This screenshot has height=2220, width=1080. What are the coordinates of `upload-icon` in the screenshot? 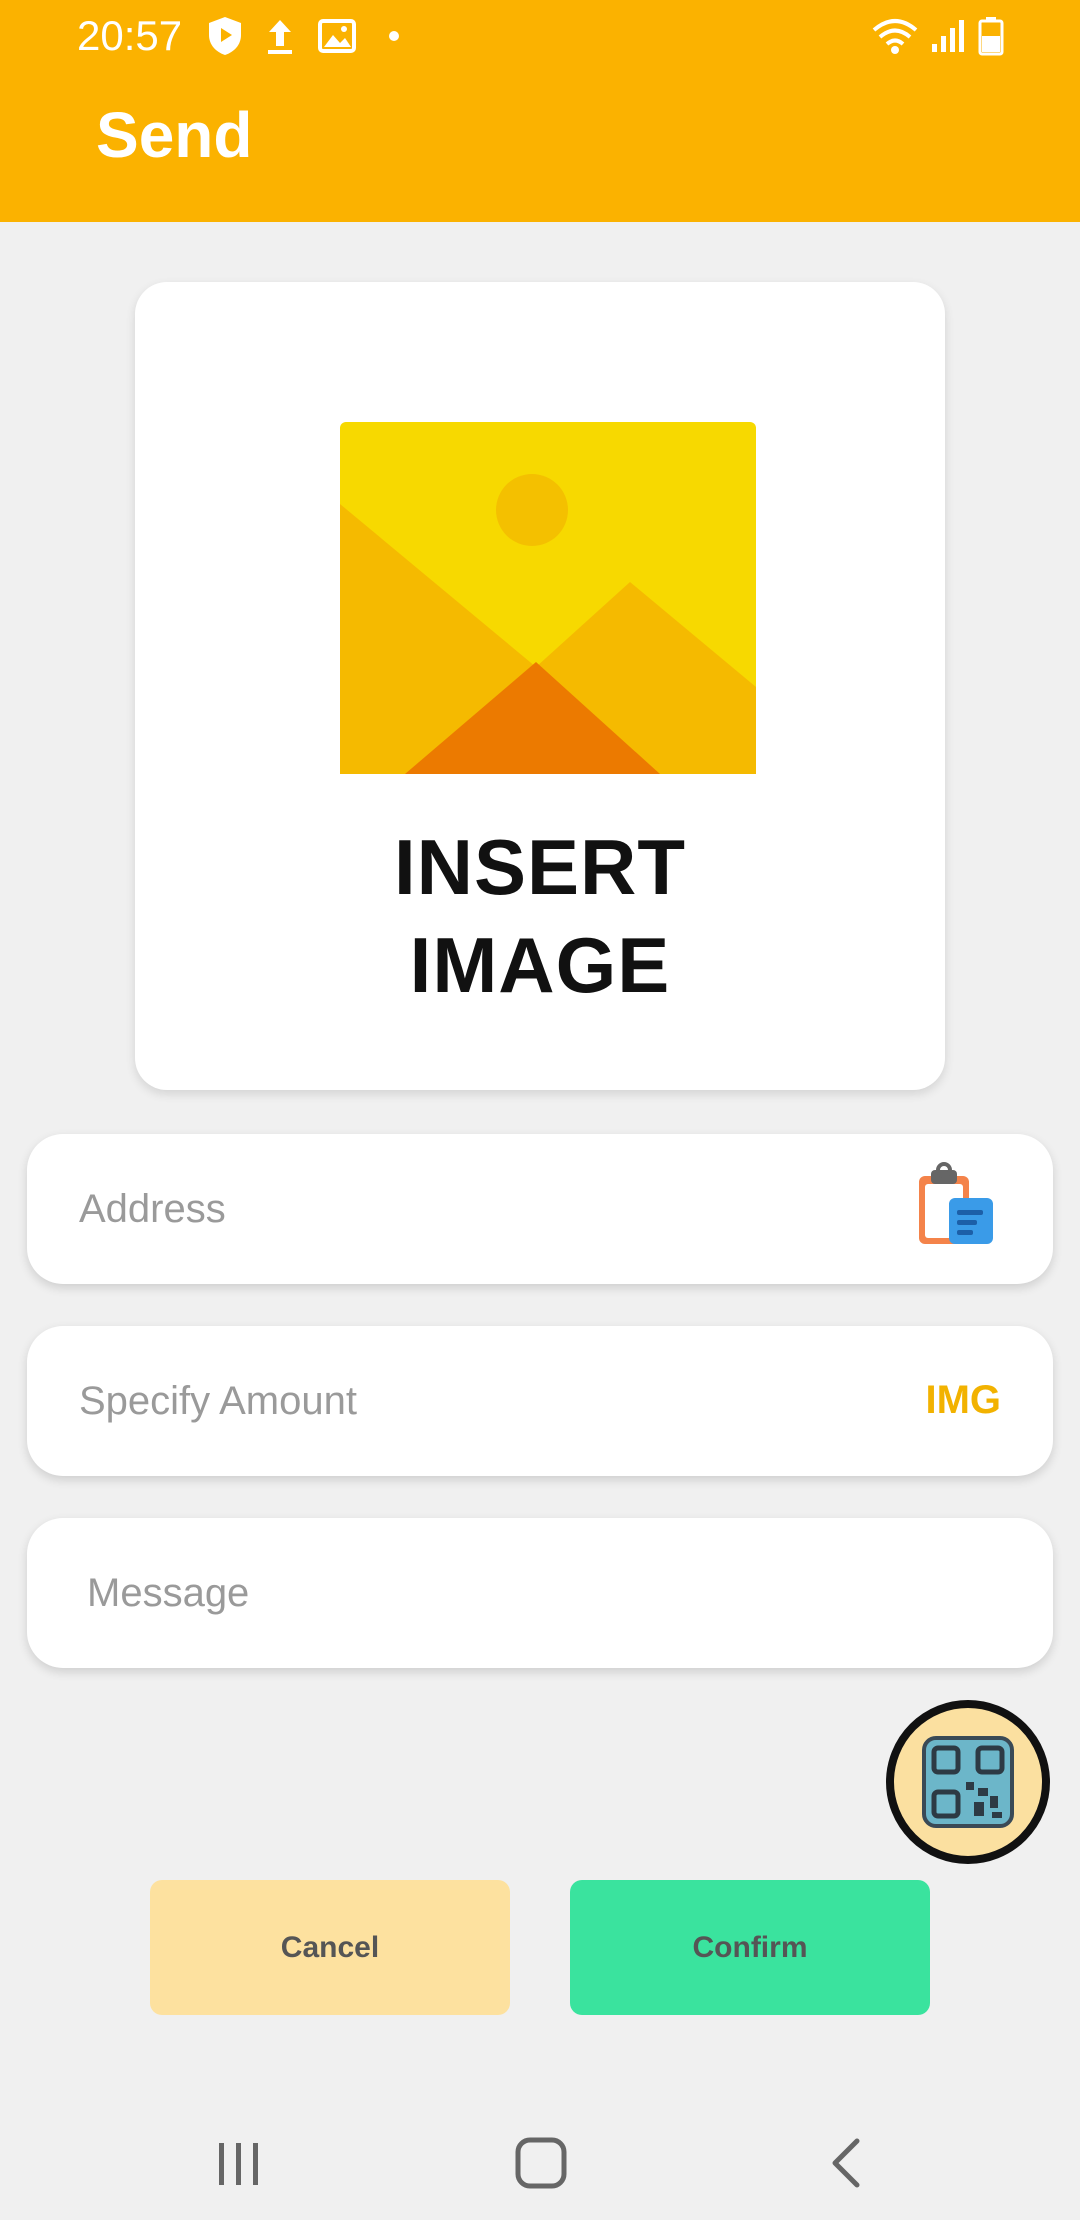 It's located at (280, 36).